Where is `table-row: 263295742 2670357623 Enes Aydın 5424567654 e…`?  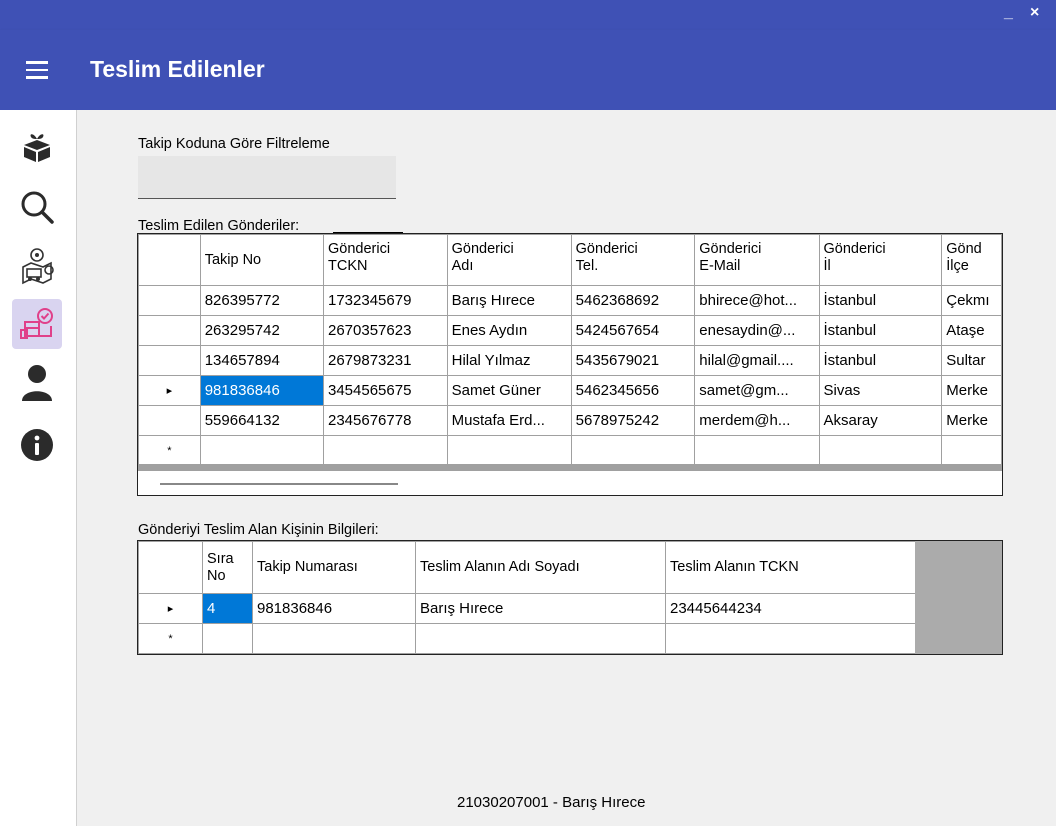
table-row: 263295742 2670357623 Enes Aydın 5424567654 e… is located at coordinates (570, 330).